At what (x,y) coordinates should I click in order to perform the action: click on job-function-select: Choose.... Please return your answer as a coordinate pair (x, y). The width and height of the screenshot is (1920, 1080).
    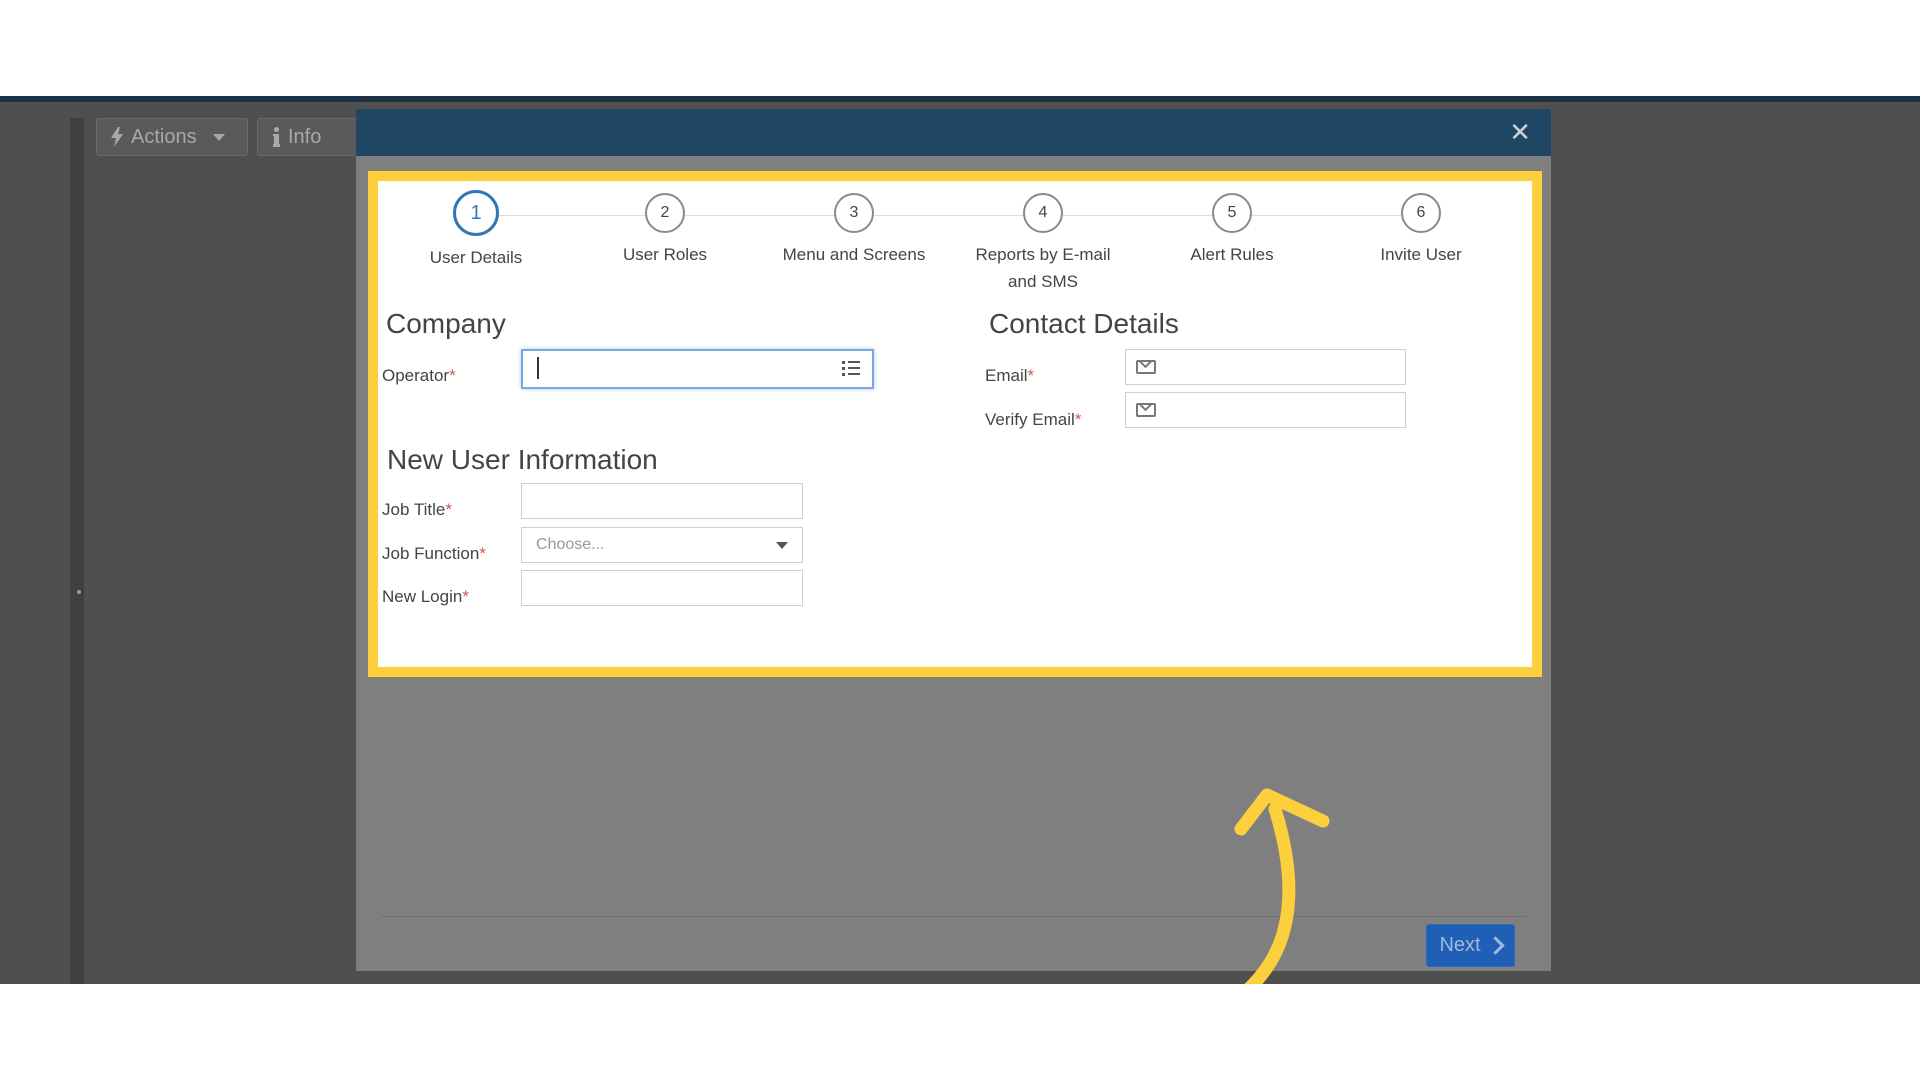
    Looking at the image, I should click on (662, 545).